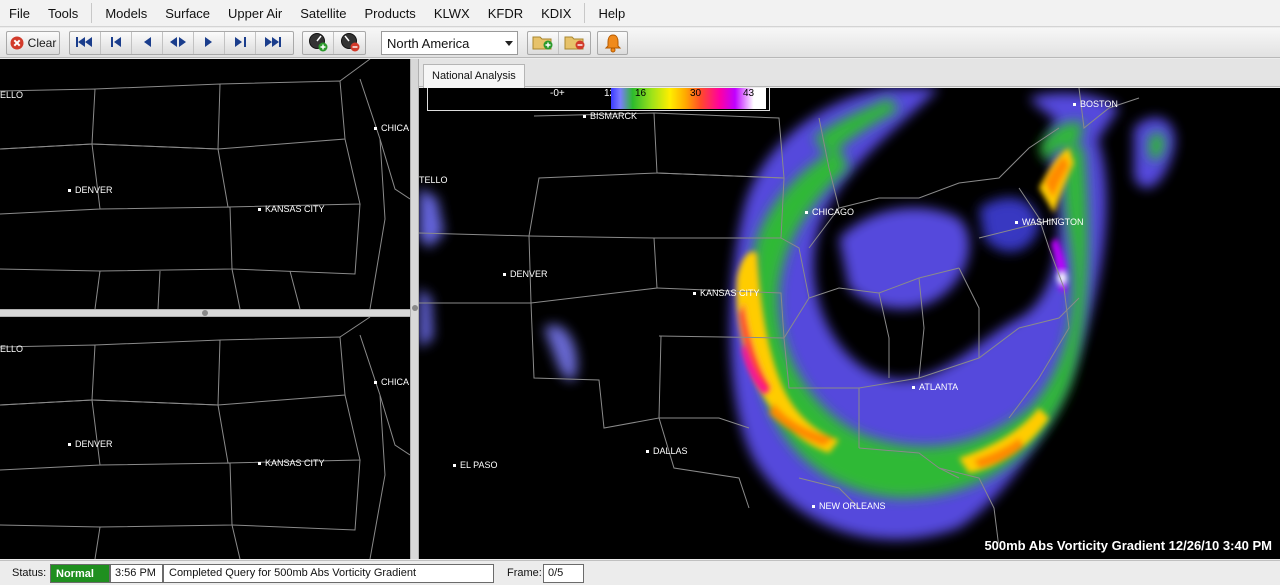  Describe the element at coordinates (209, 43) in the screenshot. I see `forward-button` at that location.